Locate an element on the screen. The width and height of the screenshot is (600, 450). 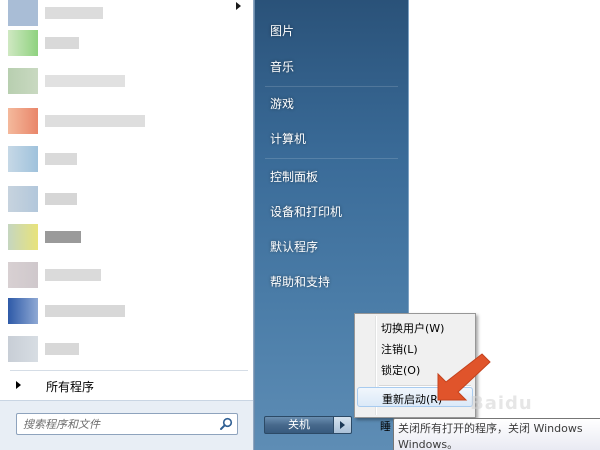
submenu-arrow-icon is located at coordinates (238, 6).